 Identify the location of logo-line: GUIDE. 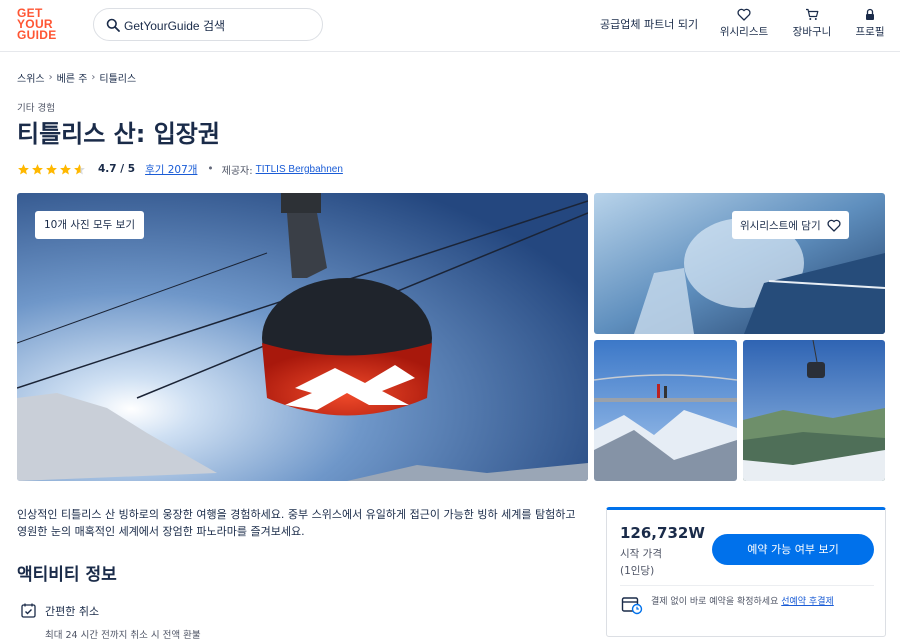
(37, 35).